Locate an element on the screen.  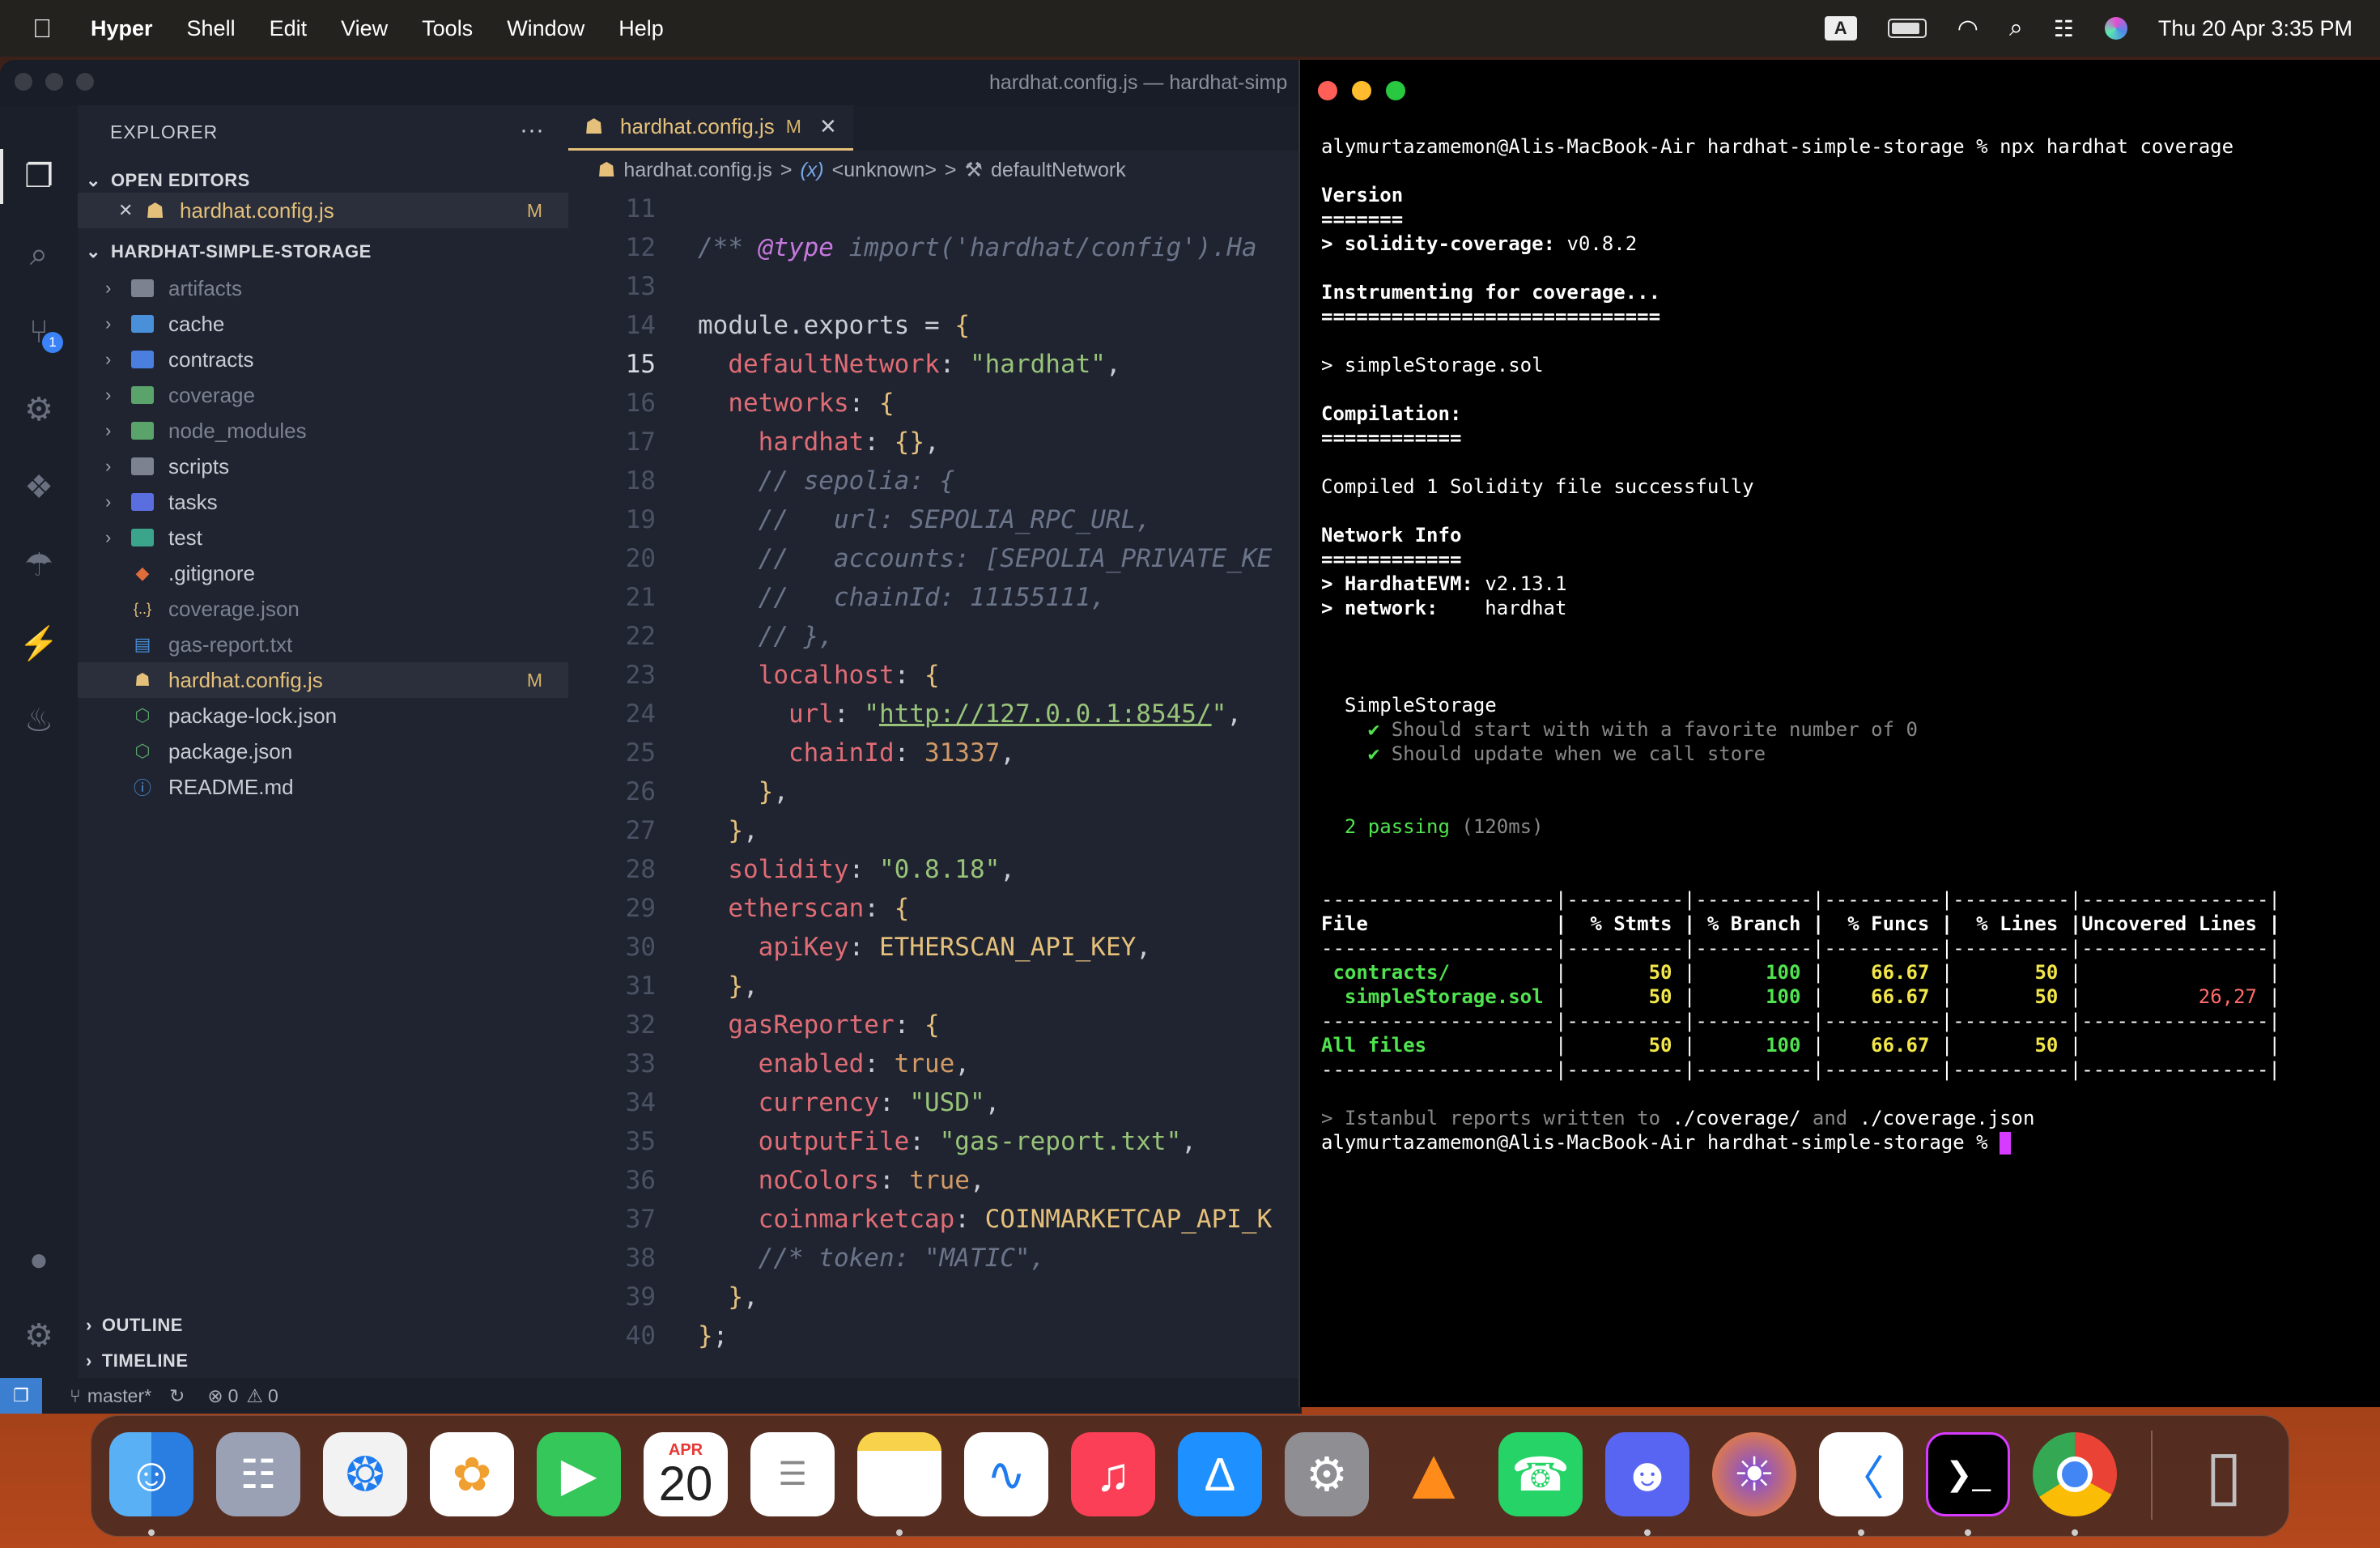
wifi-icon: ◠ is located at coordinates (1967, 29).